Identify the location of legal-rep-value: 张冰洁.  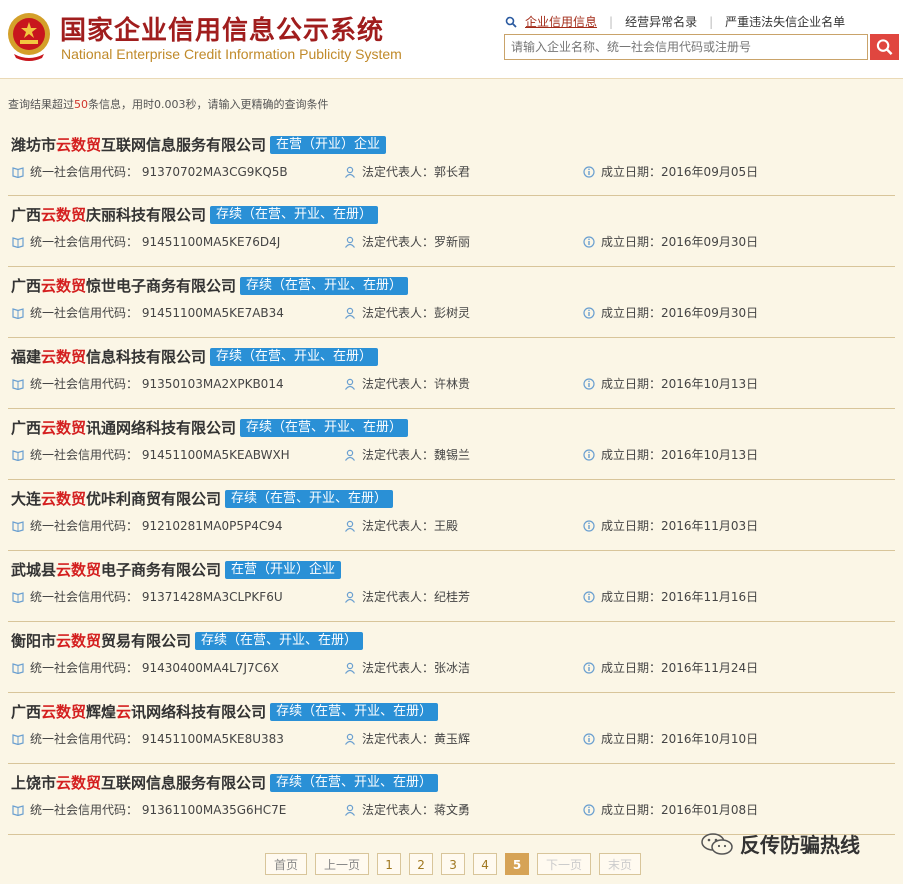
(452, 668).